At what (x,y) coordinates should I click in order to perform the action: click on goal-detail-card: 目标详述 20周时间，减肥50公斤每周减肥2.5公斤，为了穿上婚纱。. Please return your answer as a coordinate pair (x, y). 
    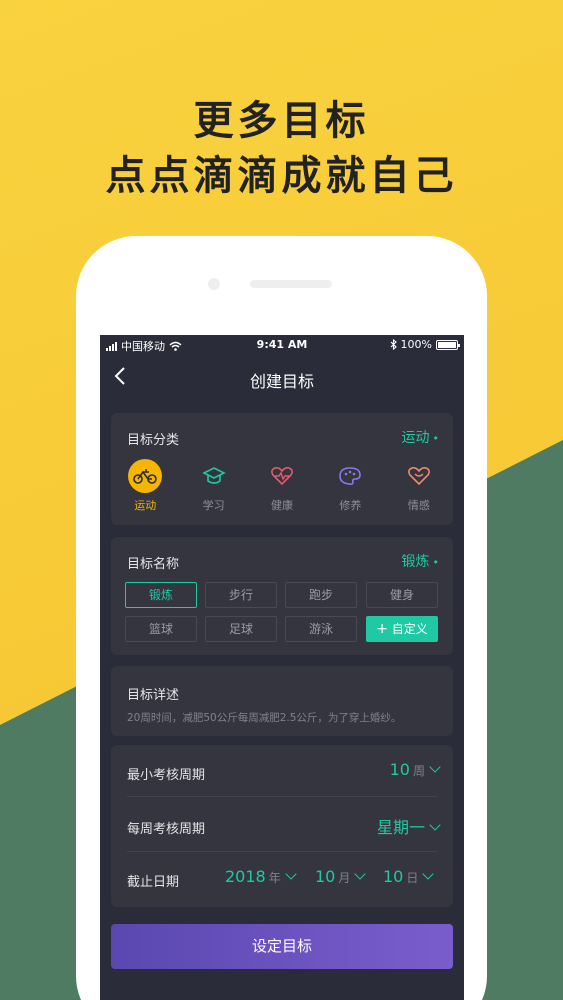
    Looking at the image, I should click on (282, 701).